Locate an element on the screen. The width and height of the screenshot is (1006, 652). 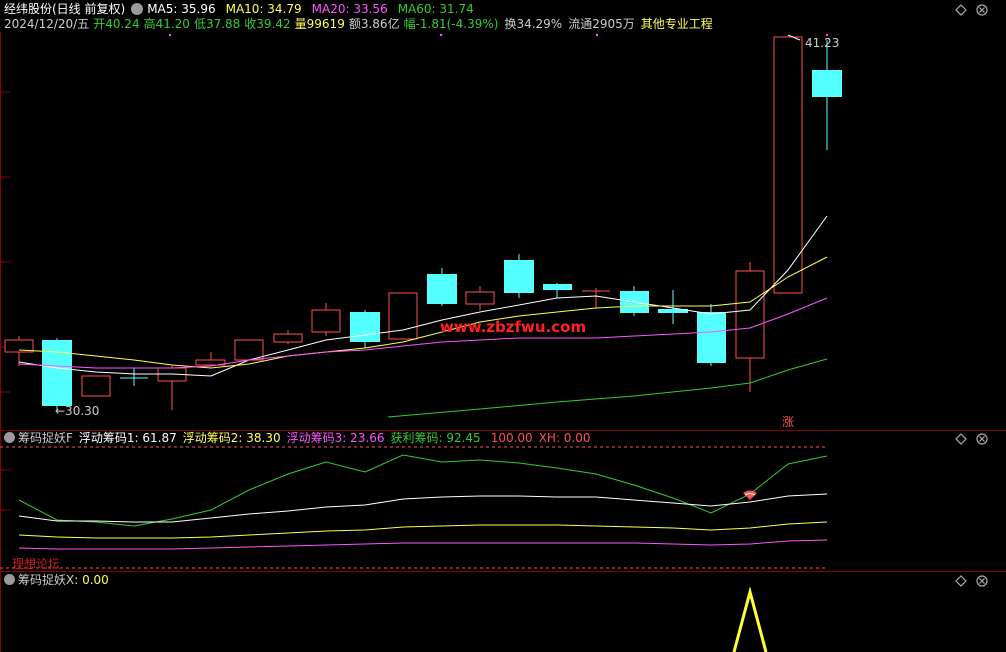
signal-spike is located at coordinates (750, 619).